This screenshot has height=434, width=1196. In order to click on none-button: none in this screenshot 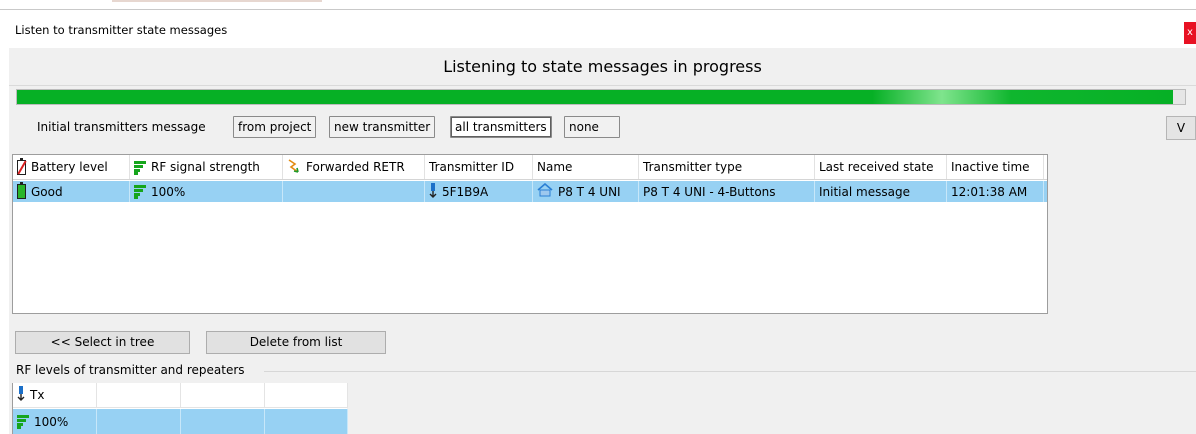, I will do `click(592, 127)`.